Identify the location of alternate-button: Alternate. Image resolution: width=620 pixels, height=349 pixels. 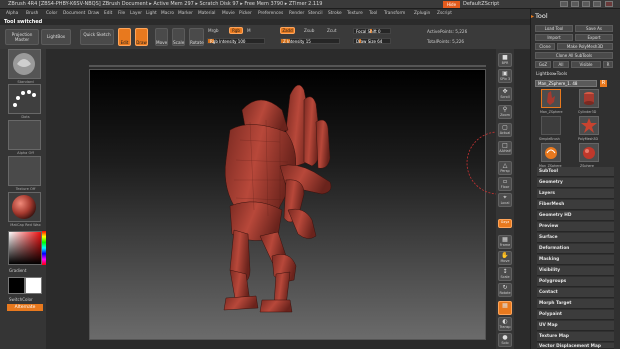
(25, 307).